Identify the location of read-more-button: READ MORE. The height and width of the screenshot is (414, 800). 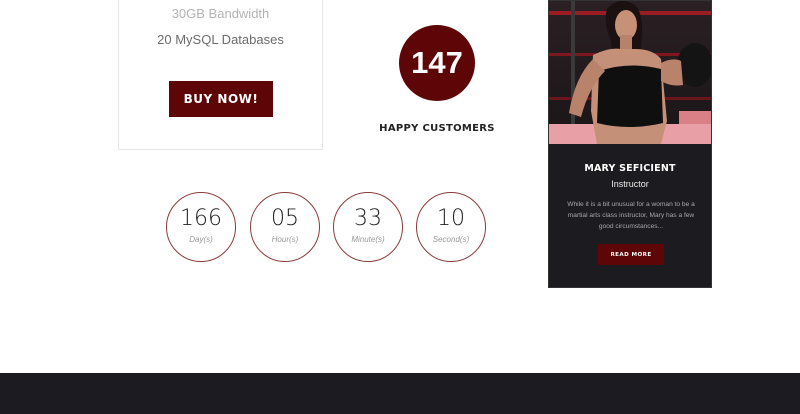
(631, 254).